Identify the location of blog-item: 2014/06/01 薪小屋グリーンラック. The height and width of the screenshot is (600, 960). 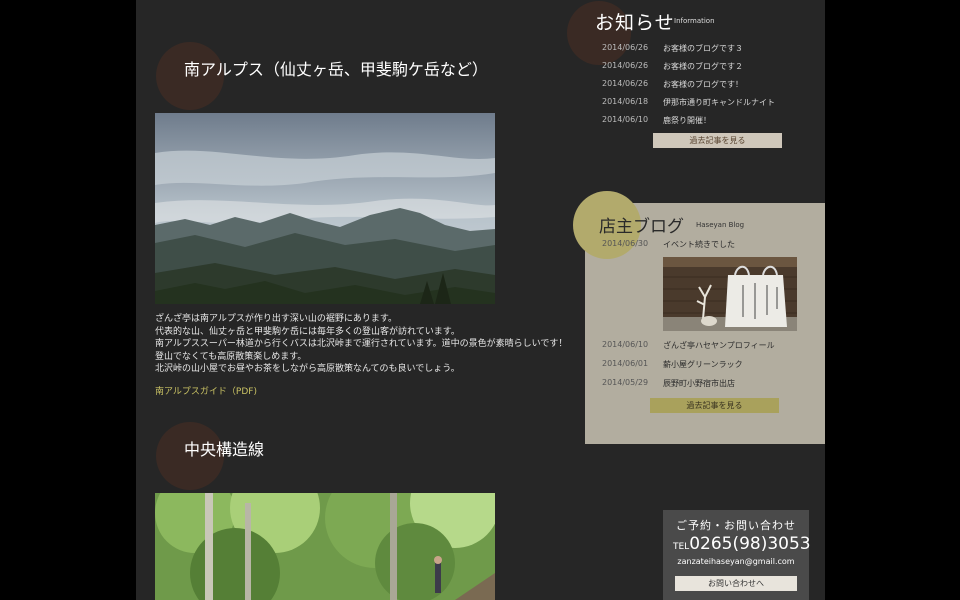
(672, 364).